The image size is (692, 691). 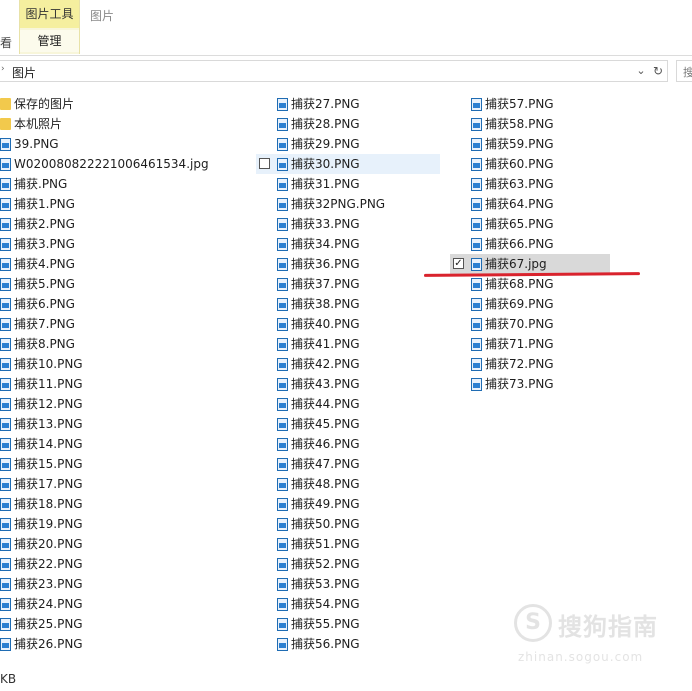 What do you see at coordinates (325, 624) in the screenshot?
I see `file-name: 捕获55.PNG` at bounding box center [325, 624].